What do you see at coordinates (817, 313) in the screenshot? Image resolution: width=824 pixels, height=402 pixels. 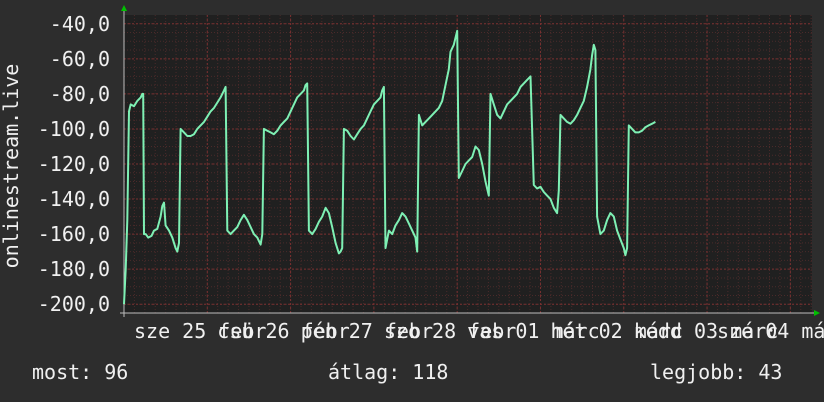 I see `x-axis-arrow` at bounding box center [817, 313].